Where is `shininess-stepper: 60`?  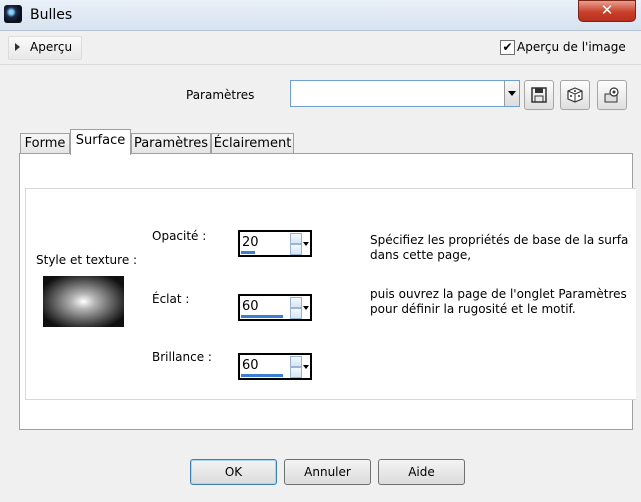 shininess-stepper: 60 is located at coordinates (275, 366).